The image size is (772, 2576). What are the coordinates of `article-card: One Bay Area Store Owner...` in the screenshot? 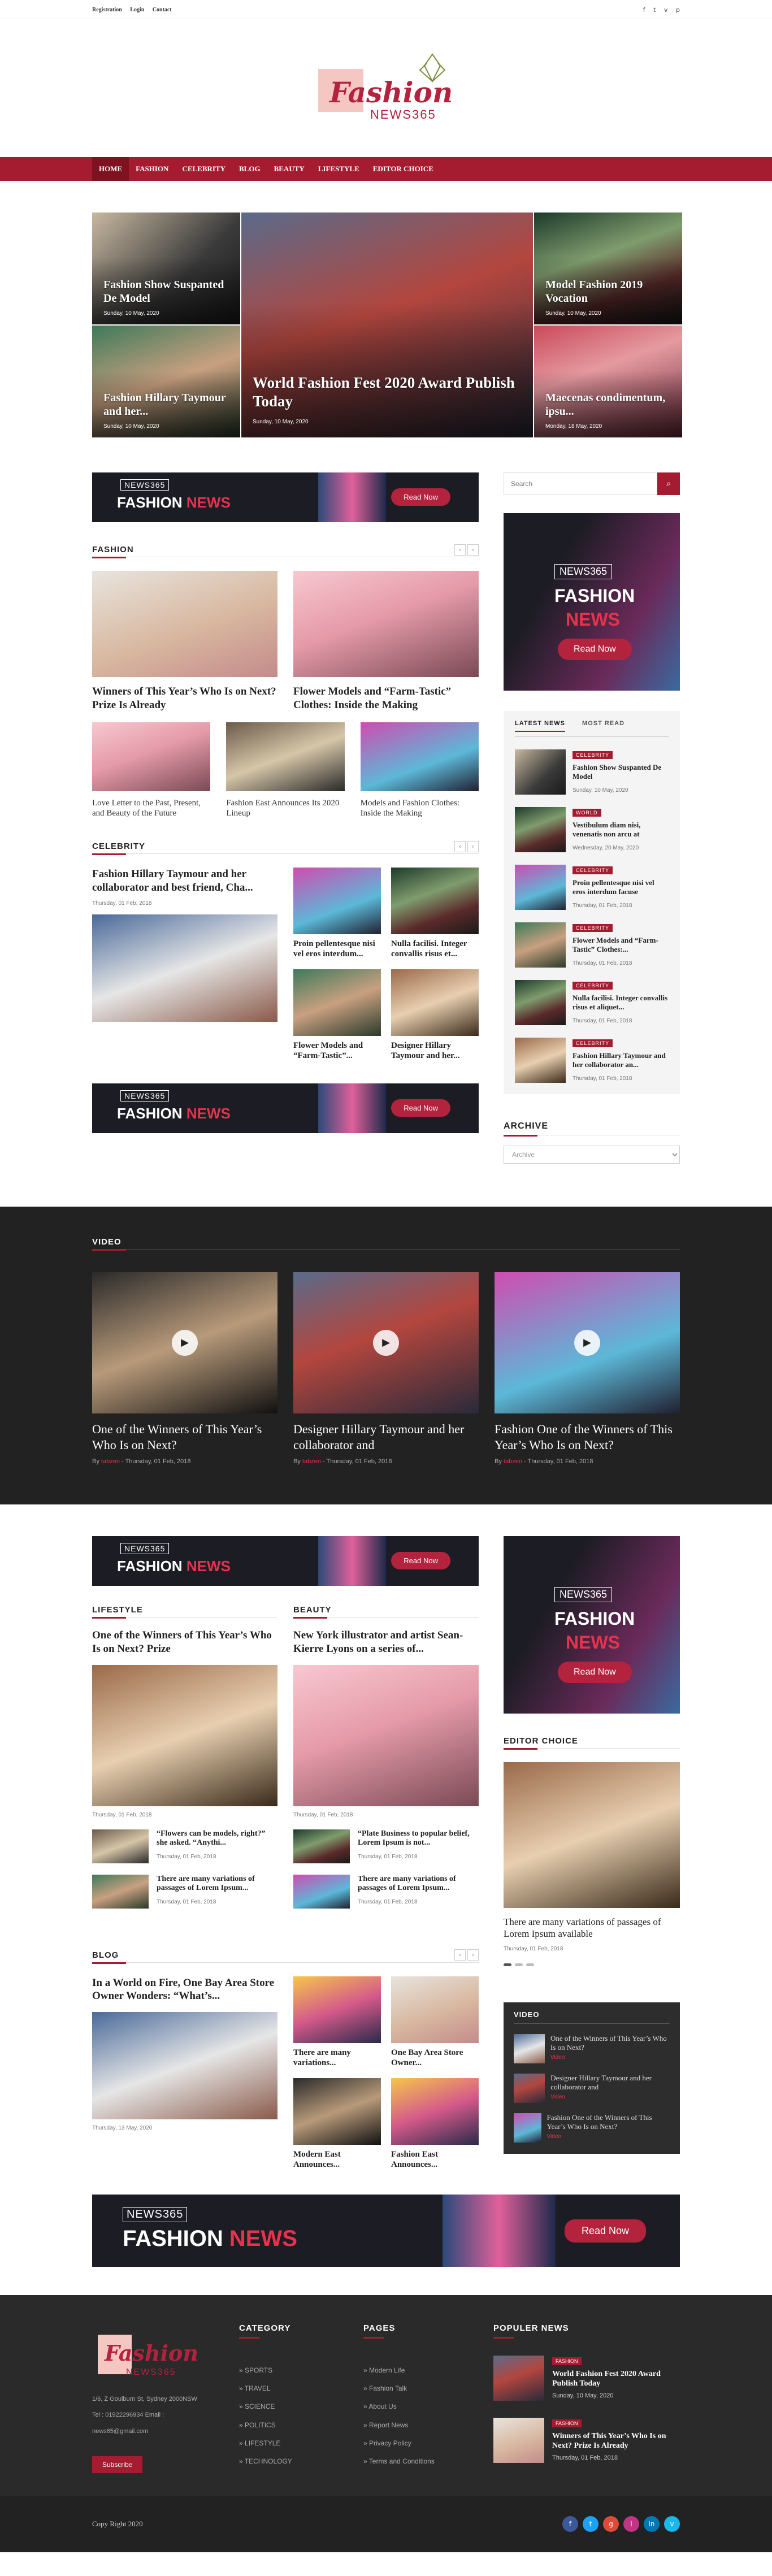 It's located at (435, 2022).